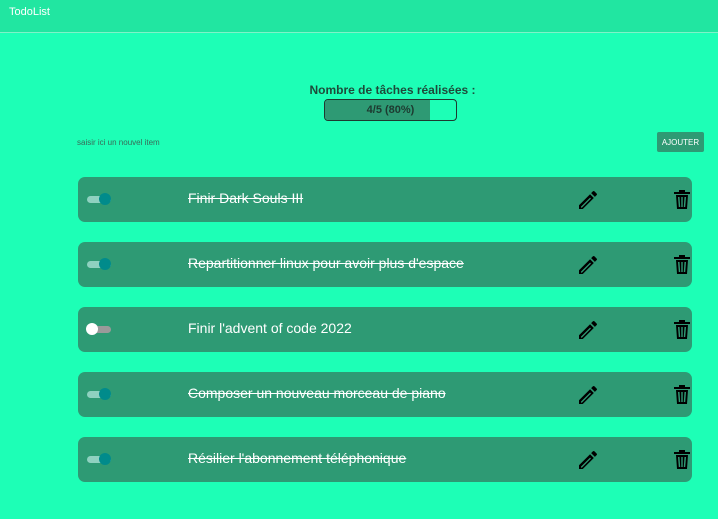  What do you see at coordinates (385, 329) in the screenshot?
I see `todo-row: Finir l'advent of code 2022` at bounding box center [385, 329].